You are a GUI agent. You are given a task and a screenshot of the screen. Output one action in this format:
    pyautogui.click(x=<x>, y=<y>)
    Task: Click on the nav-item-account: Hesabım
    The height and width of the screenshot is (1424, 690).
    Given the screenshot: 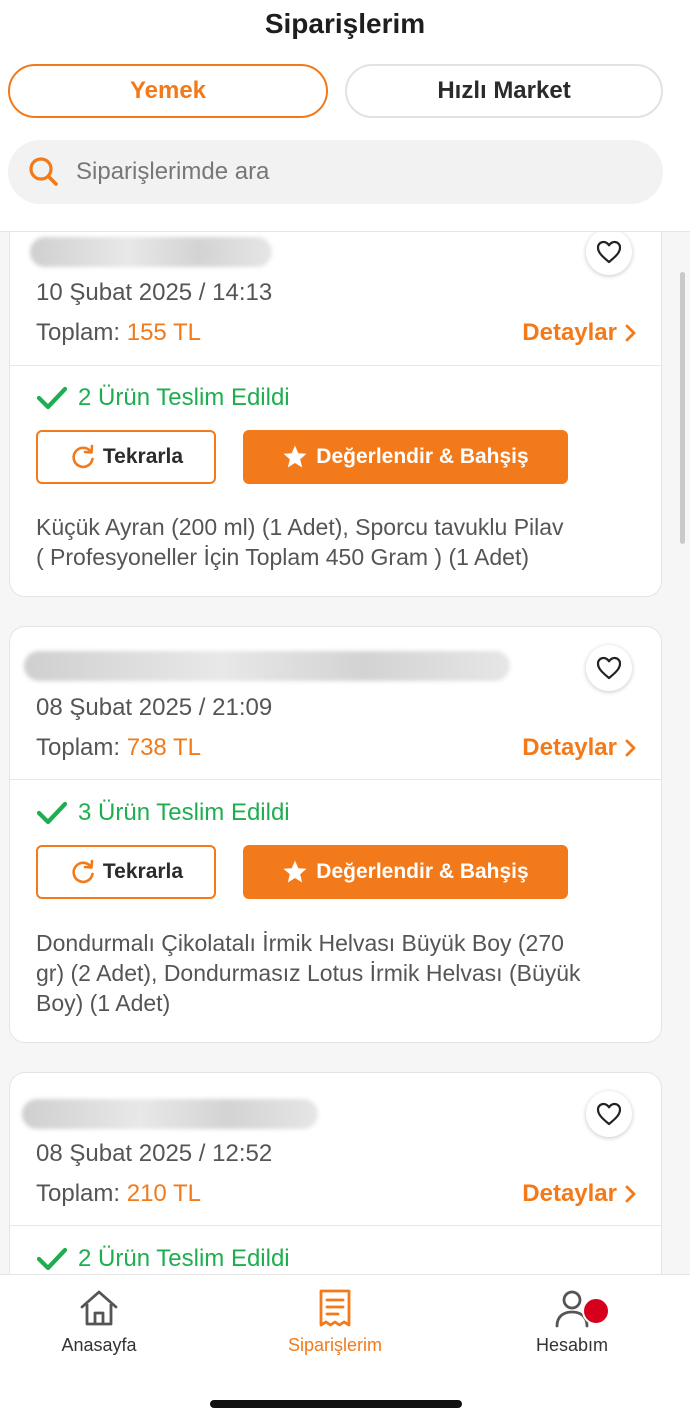 What is the action you would take?
    pyautogui.click(x=572, y=1321)
    